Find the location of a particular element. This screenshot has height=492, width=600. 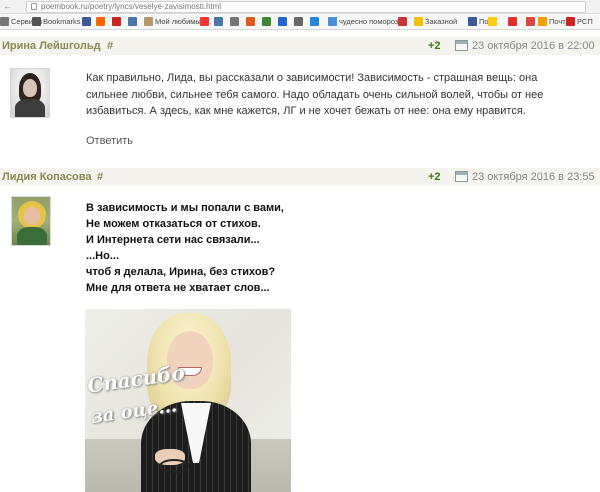

reply-link: Ответить is located at coordinates (109, 141).